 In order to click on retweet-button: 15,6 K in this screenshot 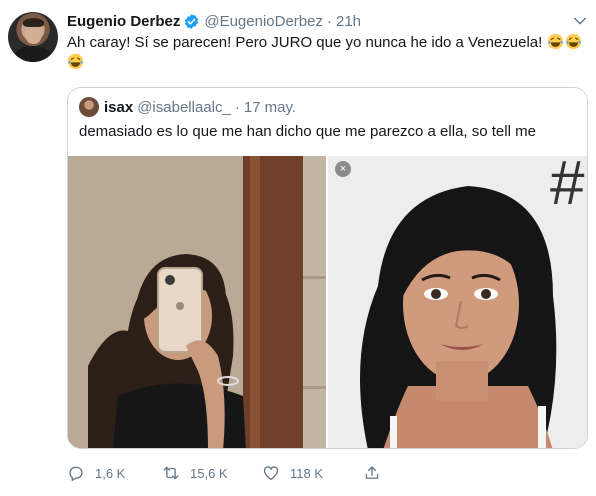, I will do `click(195, 473)`.